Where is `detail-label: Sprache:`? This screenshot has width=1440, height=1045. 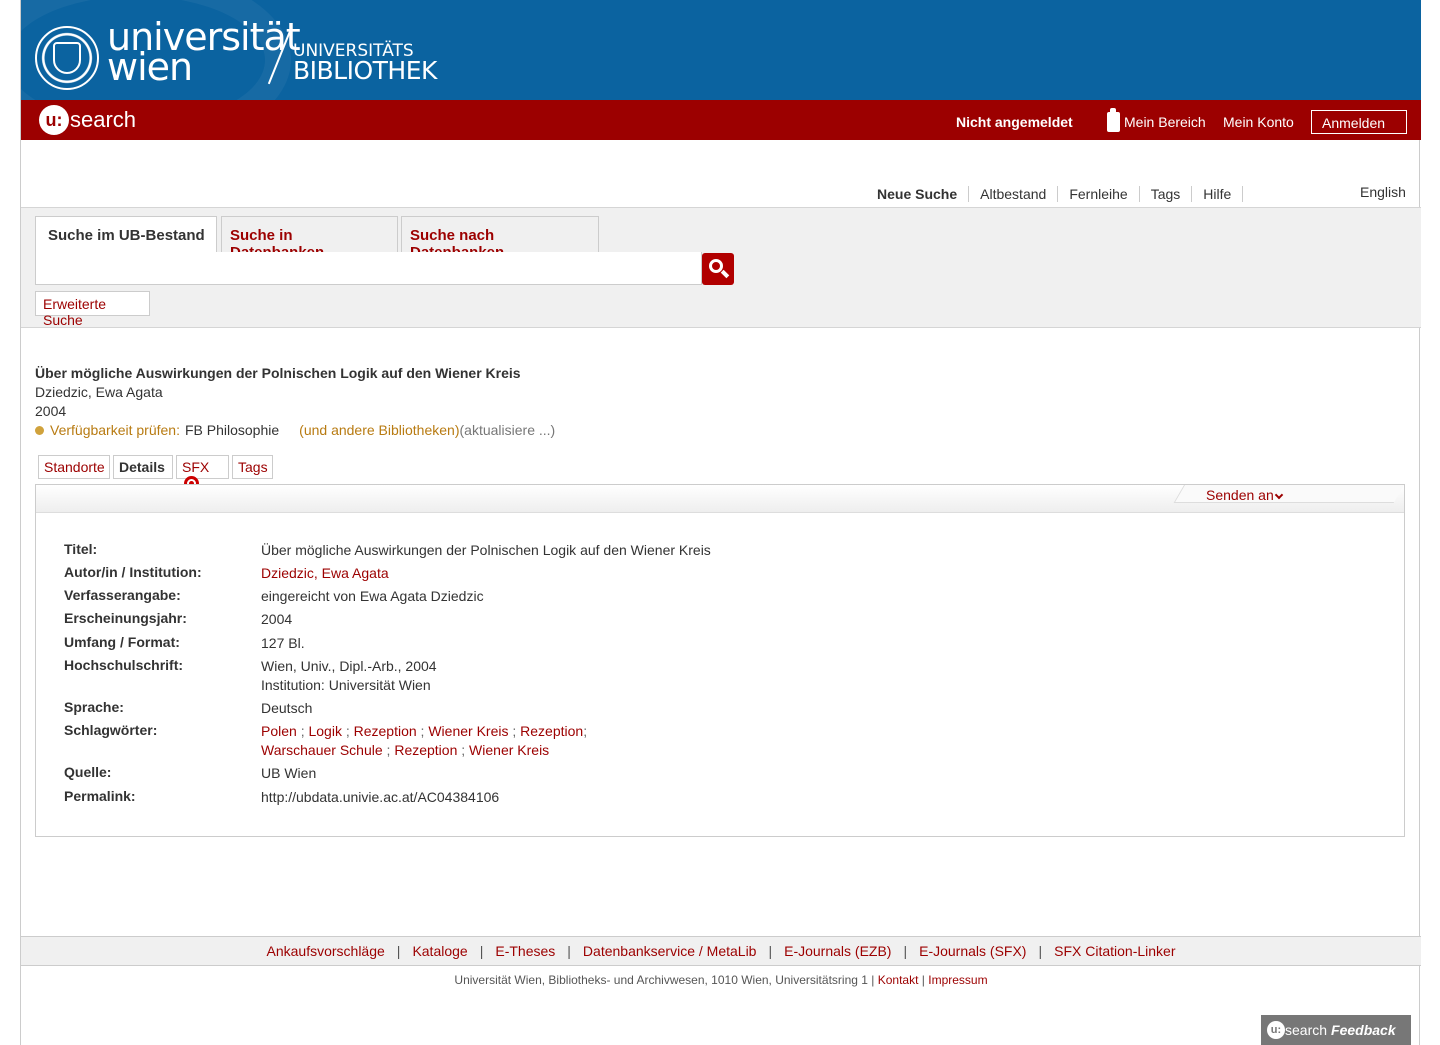
detail-label: Sprache: is located at coordinates (94, 707).